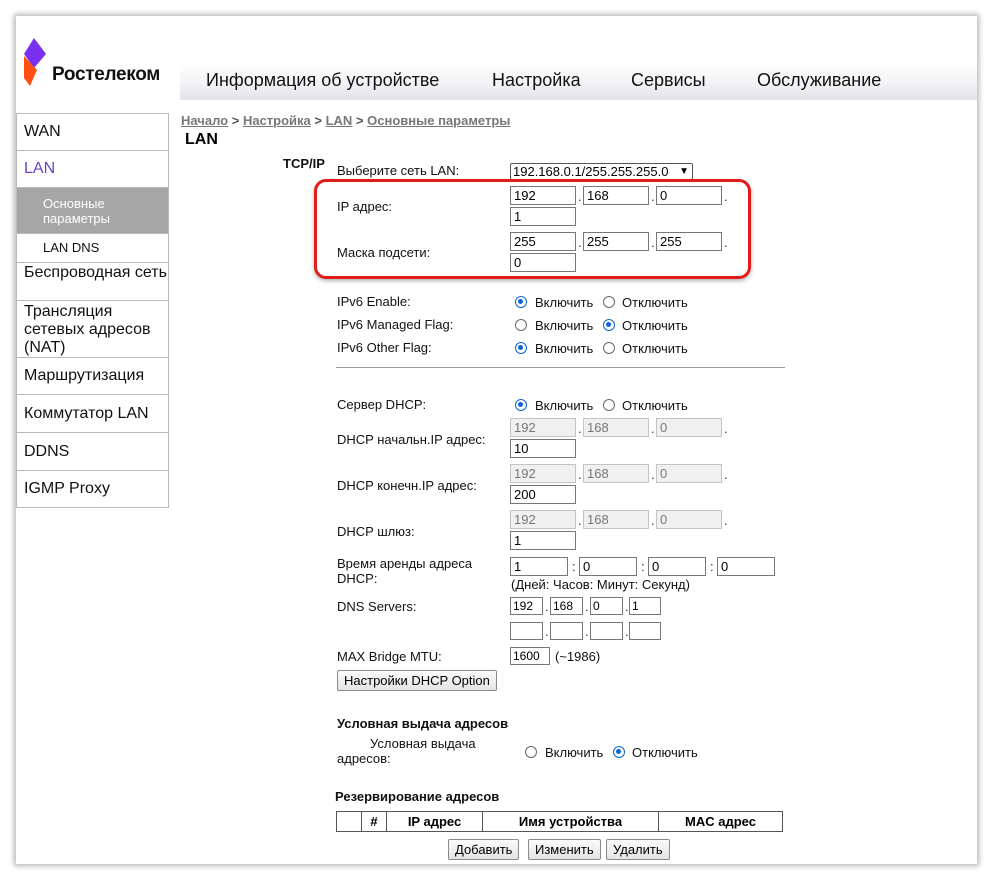 This screenshot has height=880, width=994. Describe the element at coordinates (521, 302) in the screenshot. I see `ipv6-enable-on-radio` at that location.